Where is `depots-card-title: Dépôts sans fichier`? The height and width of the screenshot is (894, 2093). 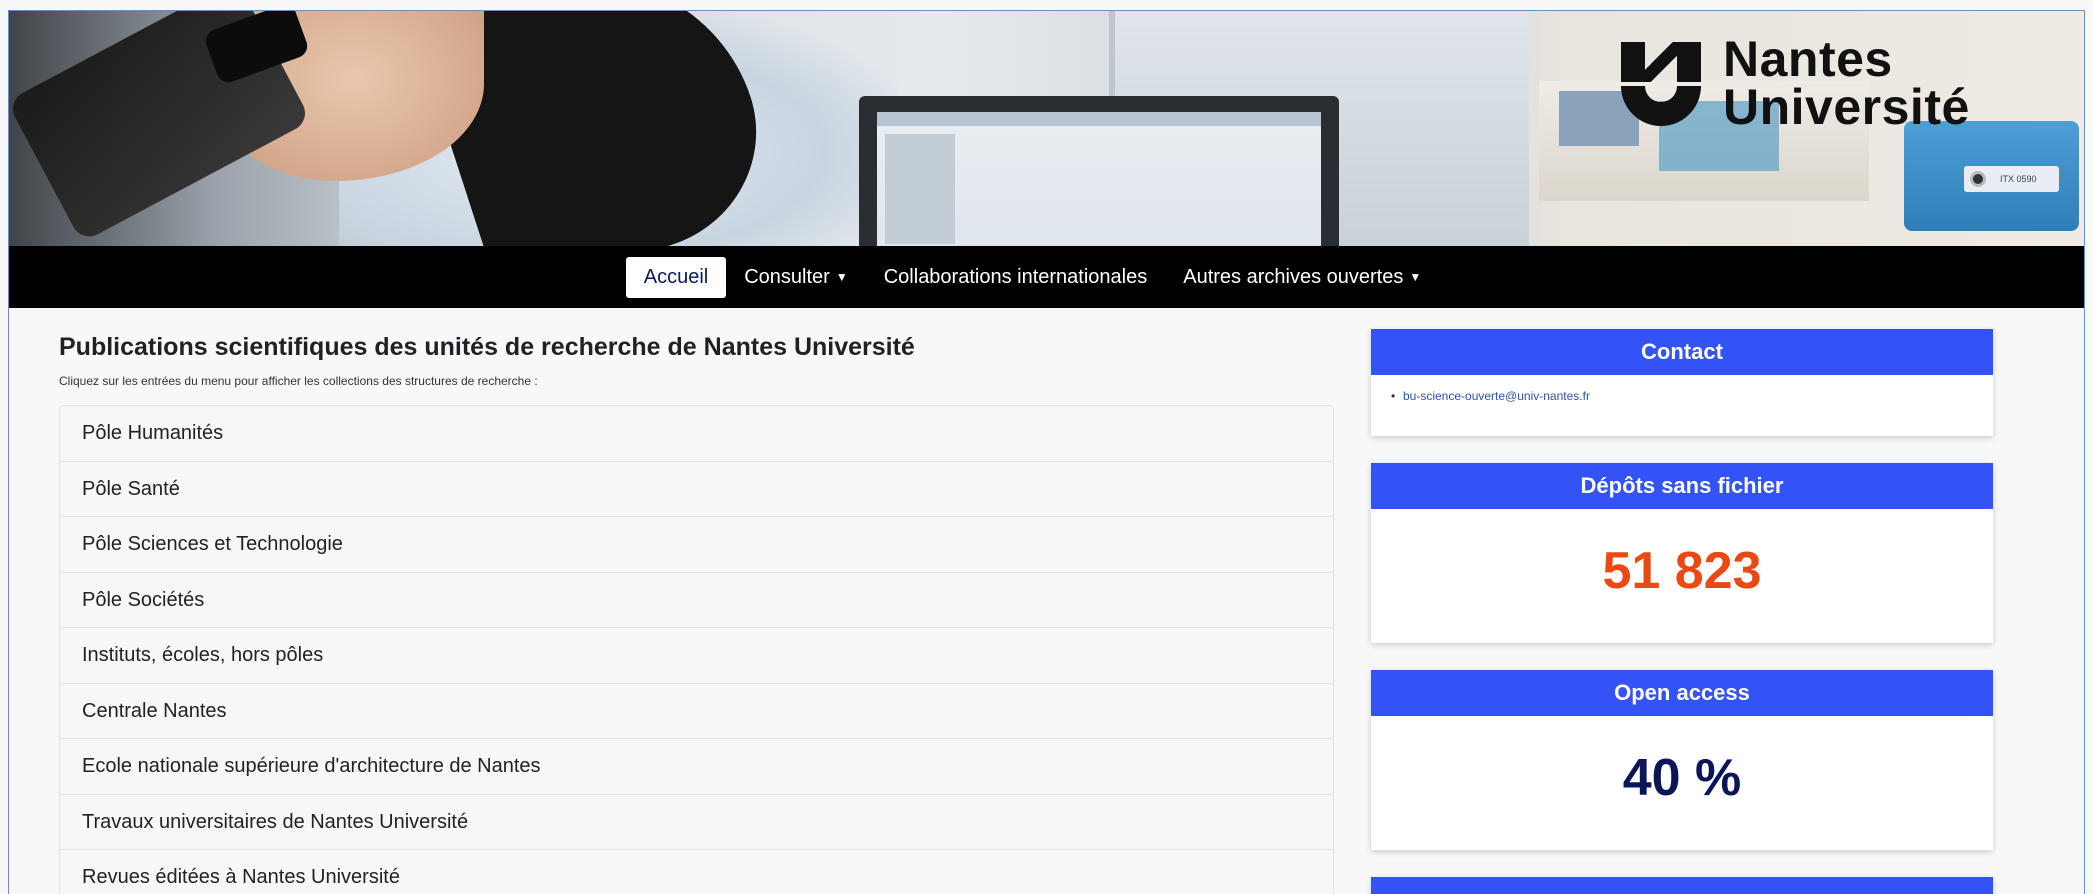 depots-card-title: Dépôts sans fichier is located at coordinates (1682, 486).